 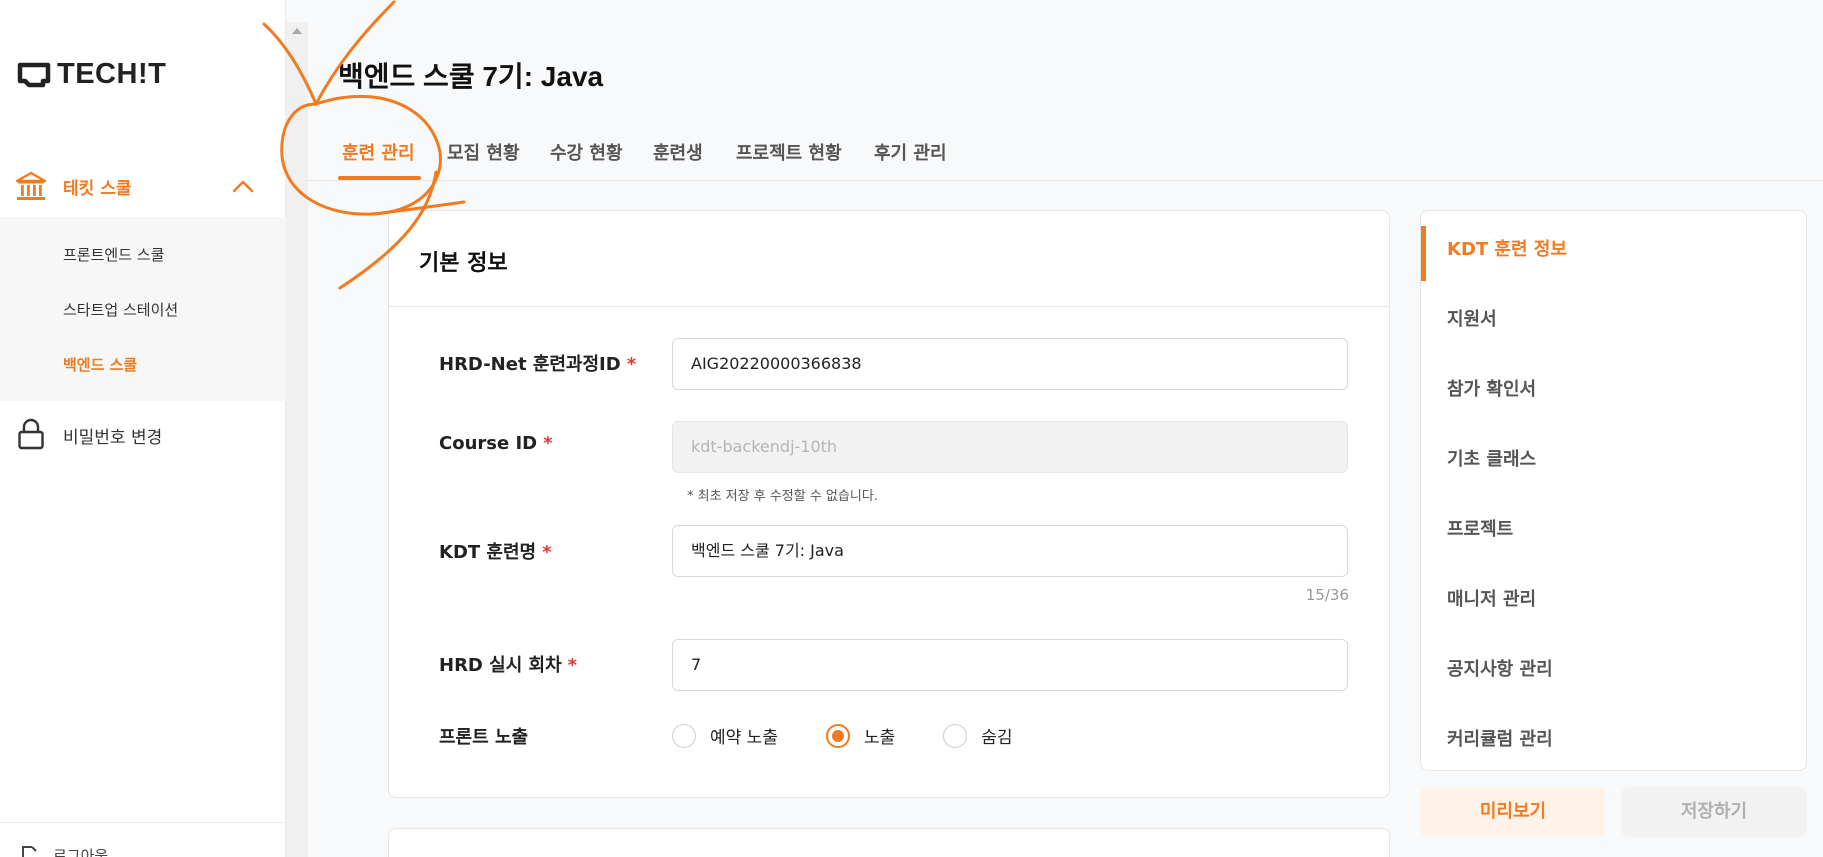 I want to click on sidebar-item-backend-school: 백엔드 스쿨, so click(x=100, y=364).